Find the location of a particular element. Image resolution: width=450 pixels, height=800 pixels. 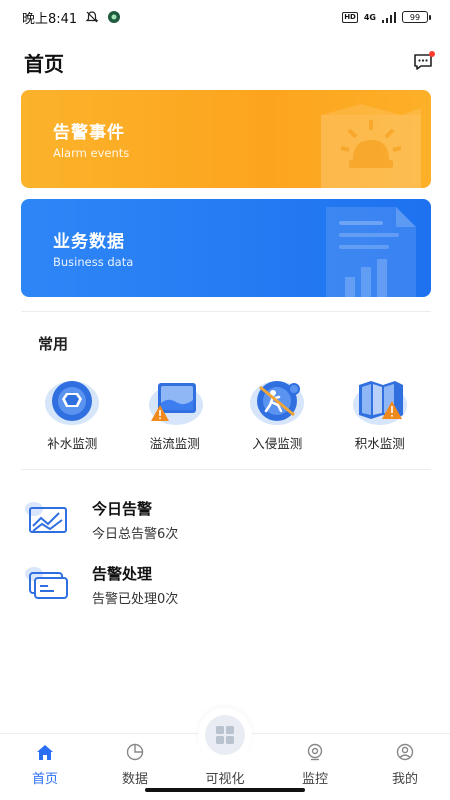

quick-item-water-supply: 补水监测 is located at coordinates (72, 415).